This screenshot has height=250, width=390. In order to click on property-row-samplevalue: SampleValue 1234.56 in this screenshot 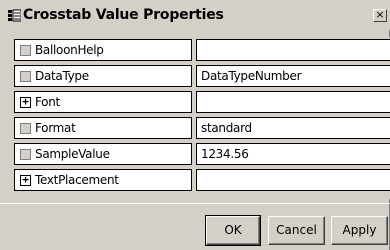, I will do `click(202, 154)`.